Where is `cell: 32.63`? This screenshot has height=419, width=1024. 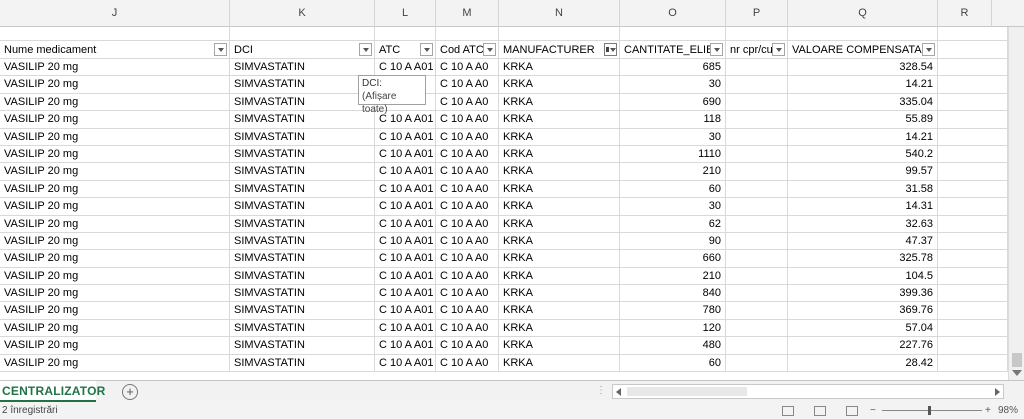 cell: 32.63 is located at coordinates (863, 223).